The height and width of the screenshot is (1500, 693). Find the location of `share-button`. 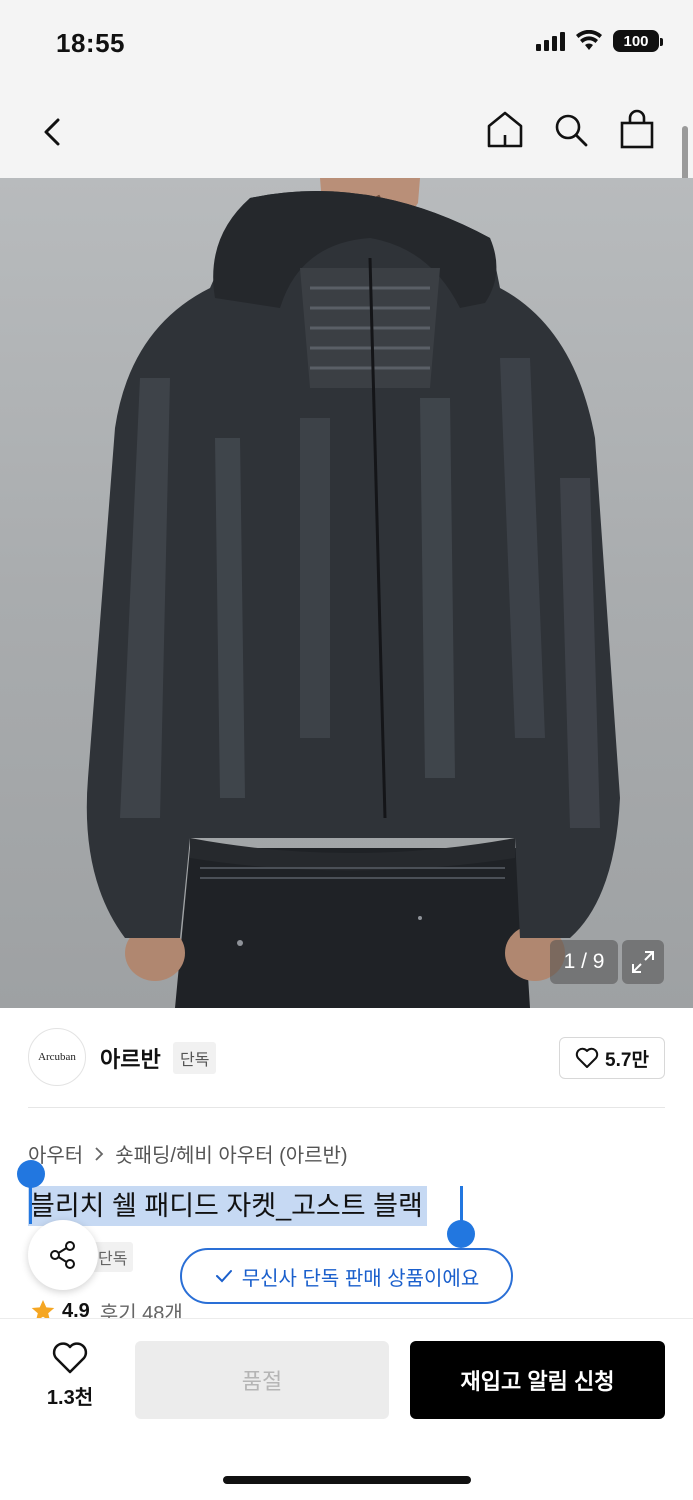

share-button is located at coordinates (63, 1255).